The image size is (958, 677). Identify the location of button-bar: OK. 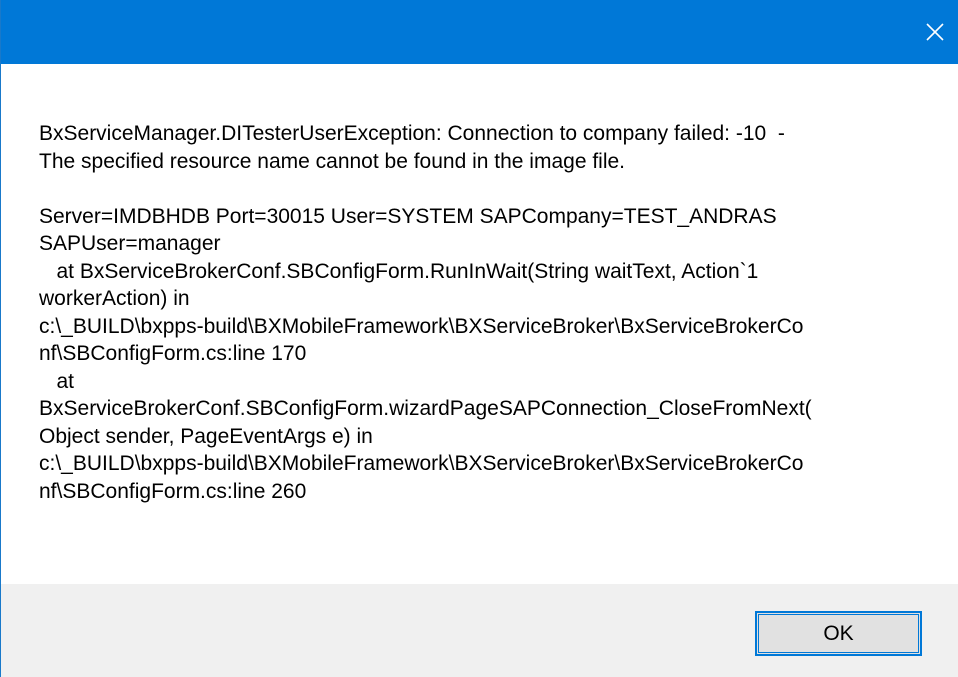
(479, 630).